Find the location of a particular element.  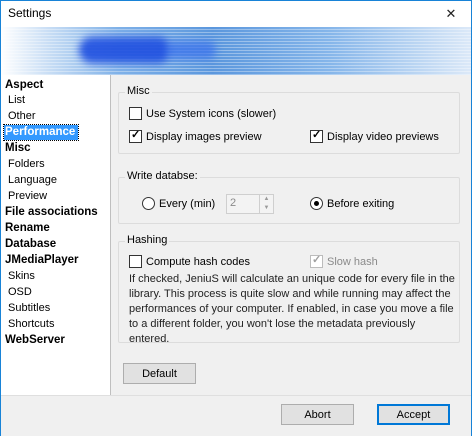

compute-hash-codes-label: Compute hash codes is located at coordinates (198, 261).